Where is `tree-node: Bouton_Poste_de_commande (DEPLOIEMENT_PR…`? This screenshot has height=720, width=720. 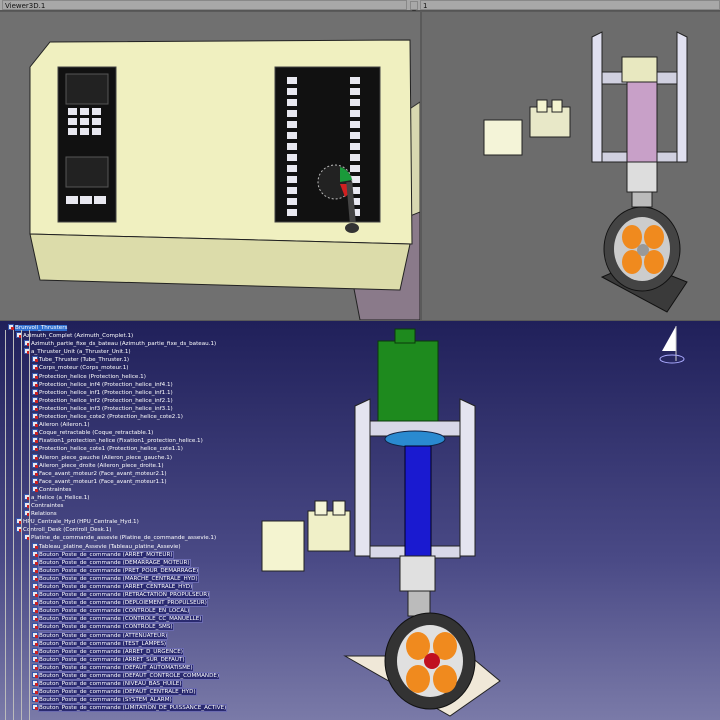
tree-node: Bouton_Poste_de_commande (DEPLOIEMENT_PR… is located at coordinates (114, 603).